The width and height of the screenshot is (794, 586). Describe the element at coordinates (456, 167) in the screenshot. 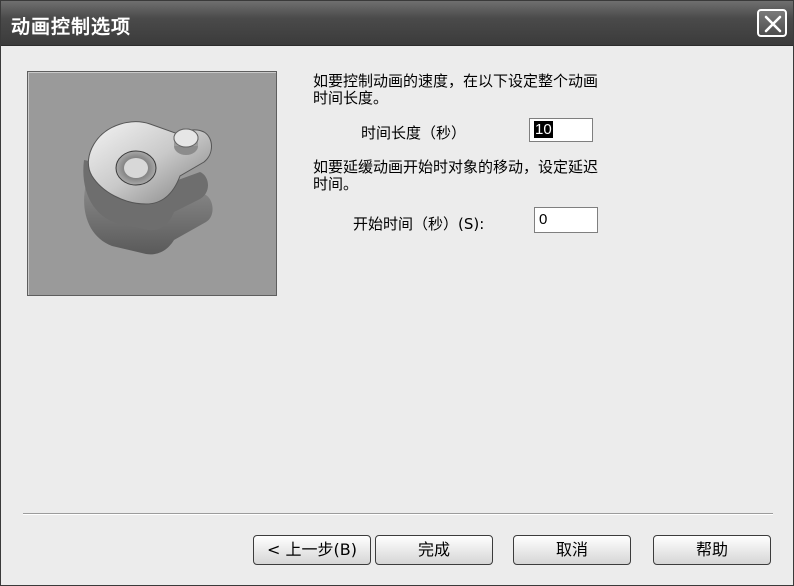

I see `delay-description-line1: 如要延缓动画开始时对象的移动，设定延迟` at that location.